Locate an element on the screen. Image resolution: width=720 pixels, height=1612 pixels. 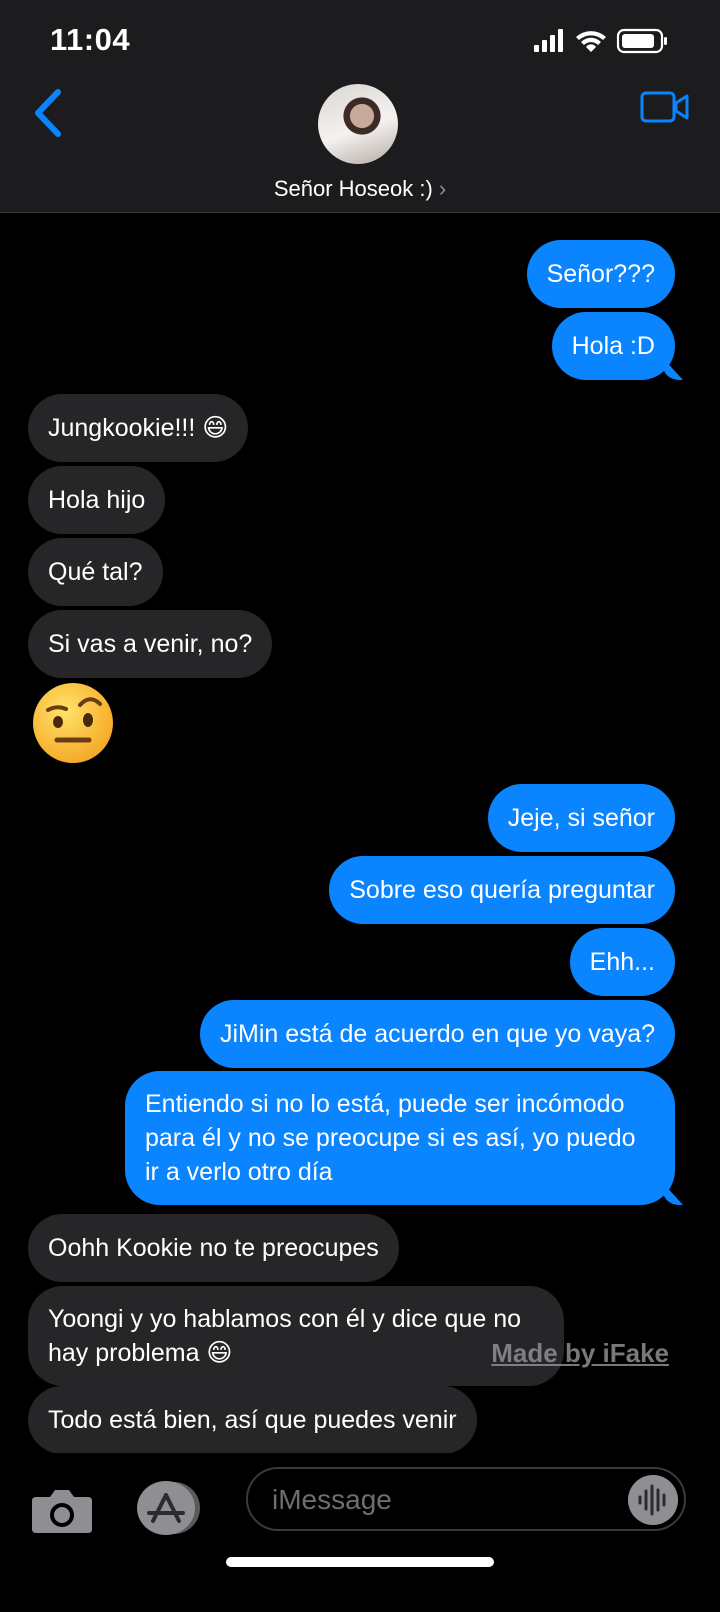
contact-name-row: Señor Hoseok :) › is located at coordinates (360, 189).